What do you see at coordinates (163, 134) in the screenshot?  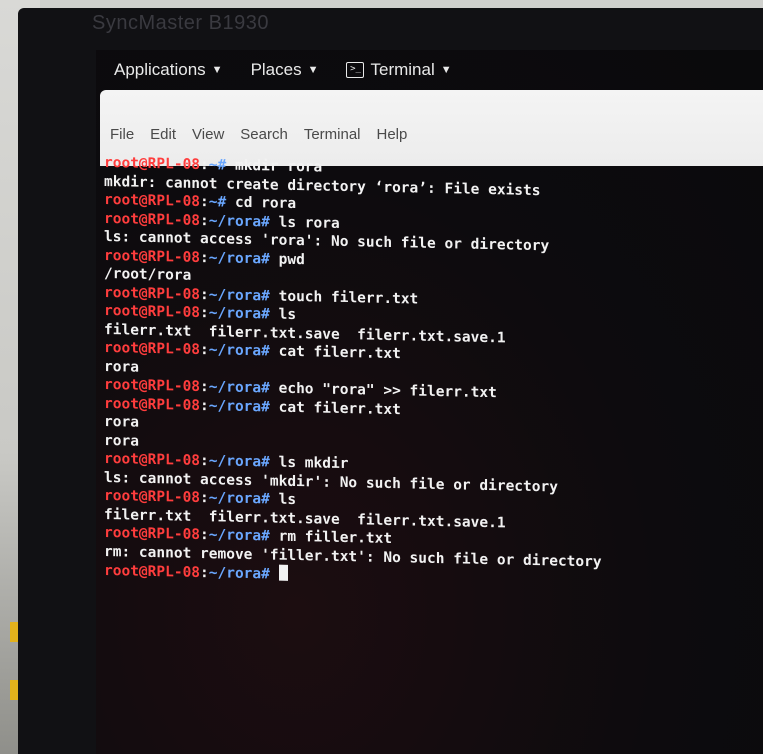 I see `menu-edit: Edit` at bounding box center [163, 134].